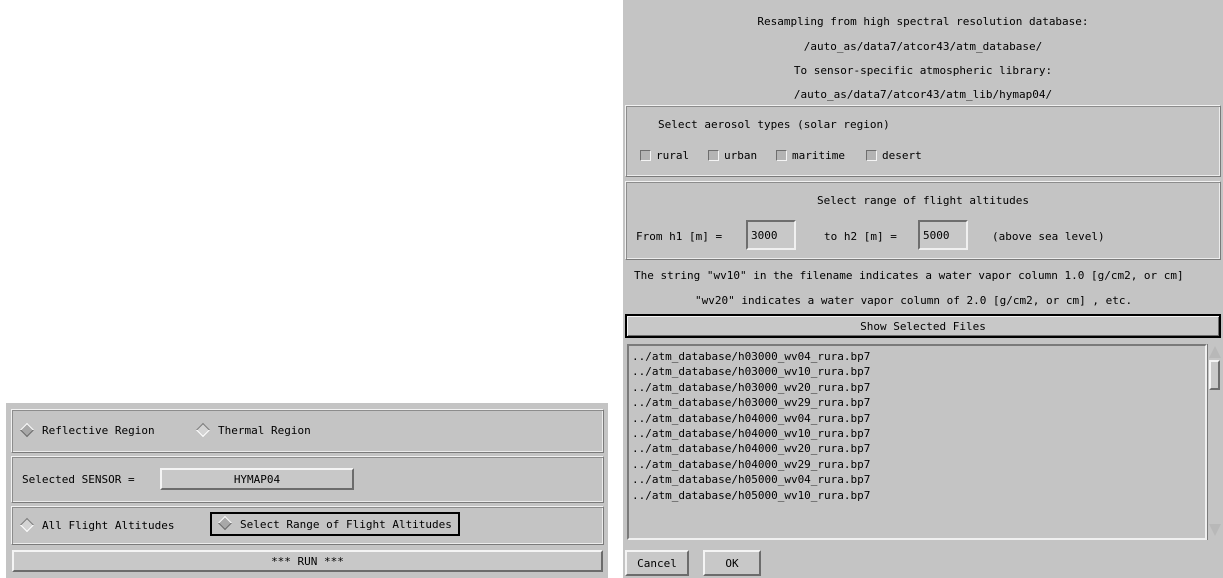 The height and width of the screenshot is (578, 1223). I want to click on file-list-item: ../atm_database/h04000_wv29_rura.bp7, so click(917, 464).